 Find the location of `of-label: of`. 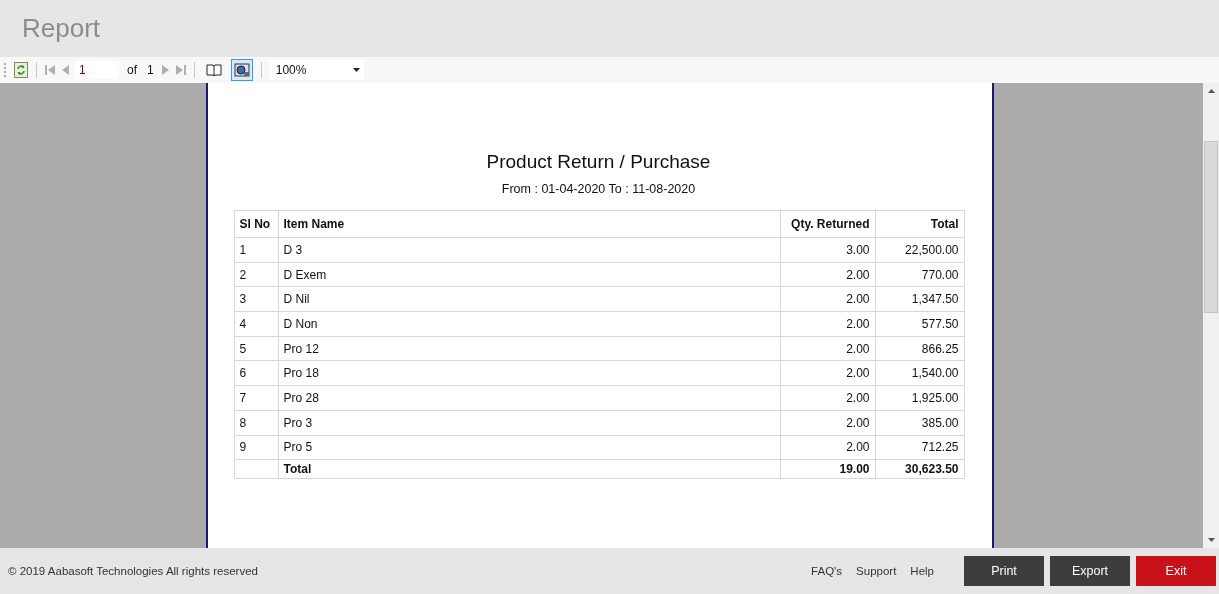

of-label: of is located at coordinates (132, 70).